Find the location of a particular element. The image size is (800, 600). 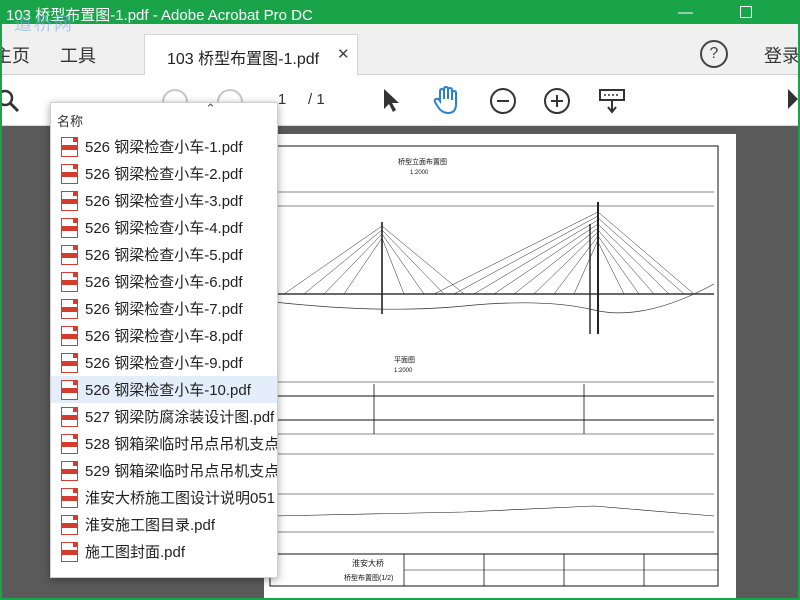

file-item: 526 钢梁检查小车-9.pdf is located at coordinates (164, 362).